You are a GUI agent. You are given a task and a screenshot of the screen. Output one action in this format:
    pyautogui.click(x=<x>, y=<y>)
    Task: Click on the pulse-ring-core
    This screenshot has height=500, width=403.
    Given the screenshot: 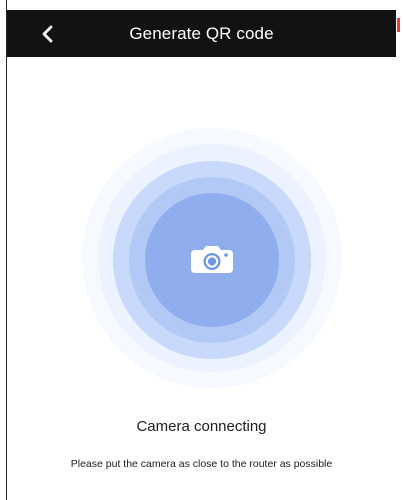 What is the action you would take?
    pyautogui.click(x=212, y=260)
    